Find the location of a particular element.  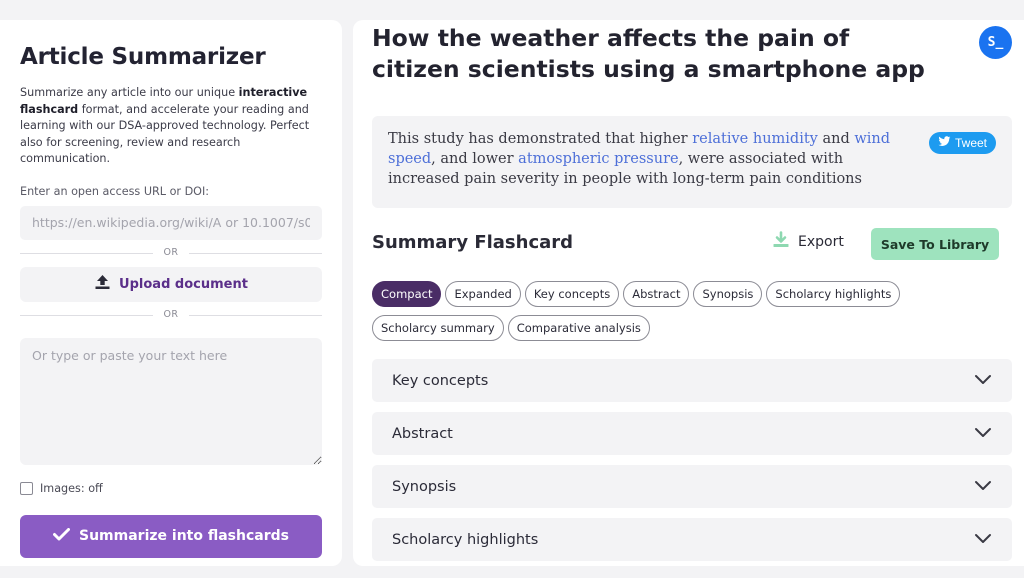

or-label: OR is located at coordinates (171, 252).